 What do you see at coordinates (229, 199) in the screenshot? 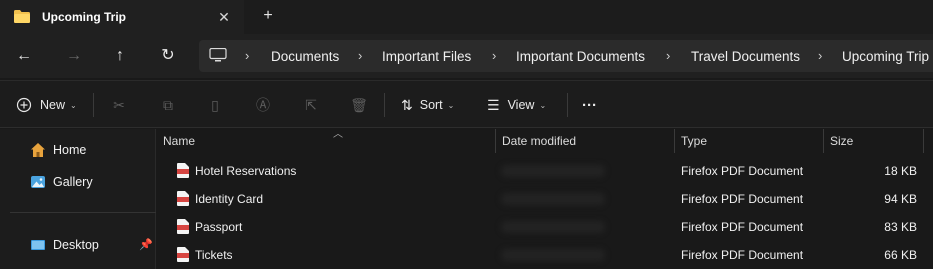
I see `file-name: Identity Card` at bounding box center [229, 199].